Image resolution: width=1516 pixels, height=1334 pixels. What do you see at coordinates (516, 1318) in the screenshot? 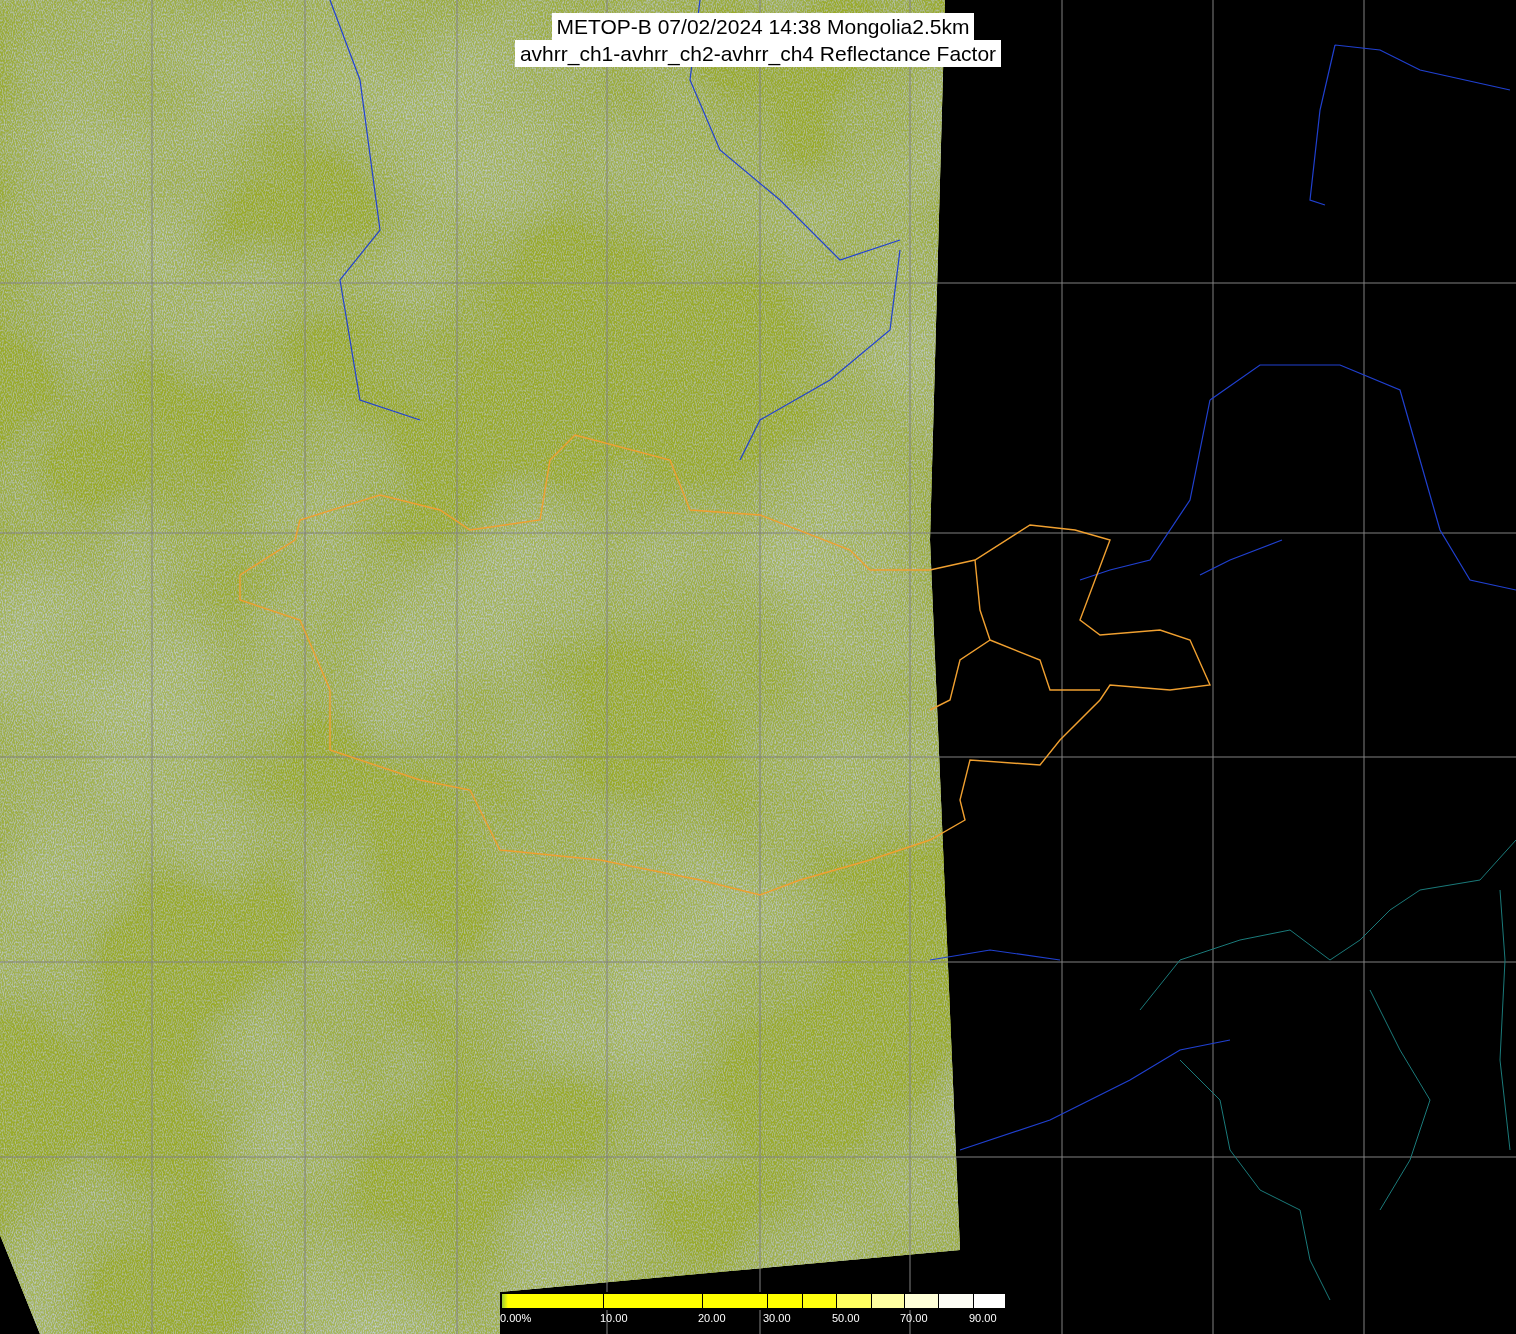
I see `colorbar-tick-label: 0.00%` at bounding box center [516, 1318].